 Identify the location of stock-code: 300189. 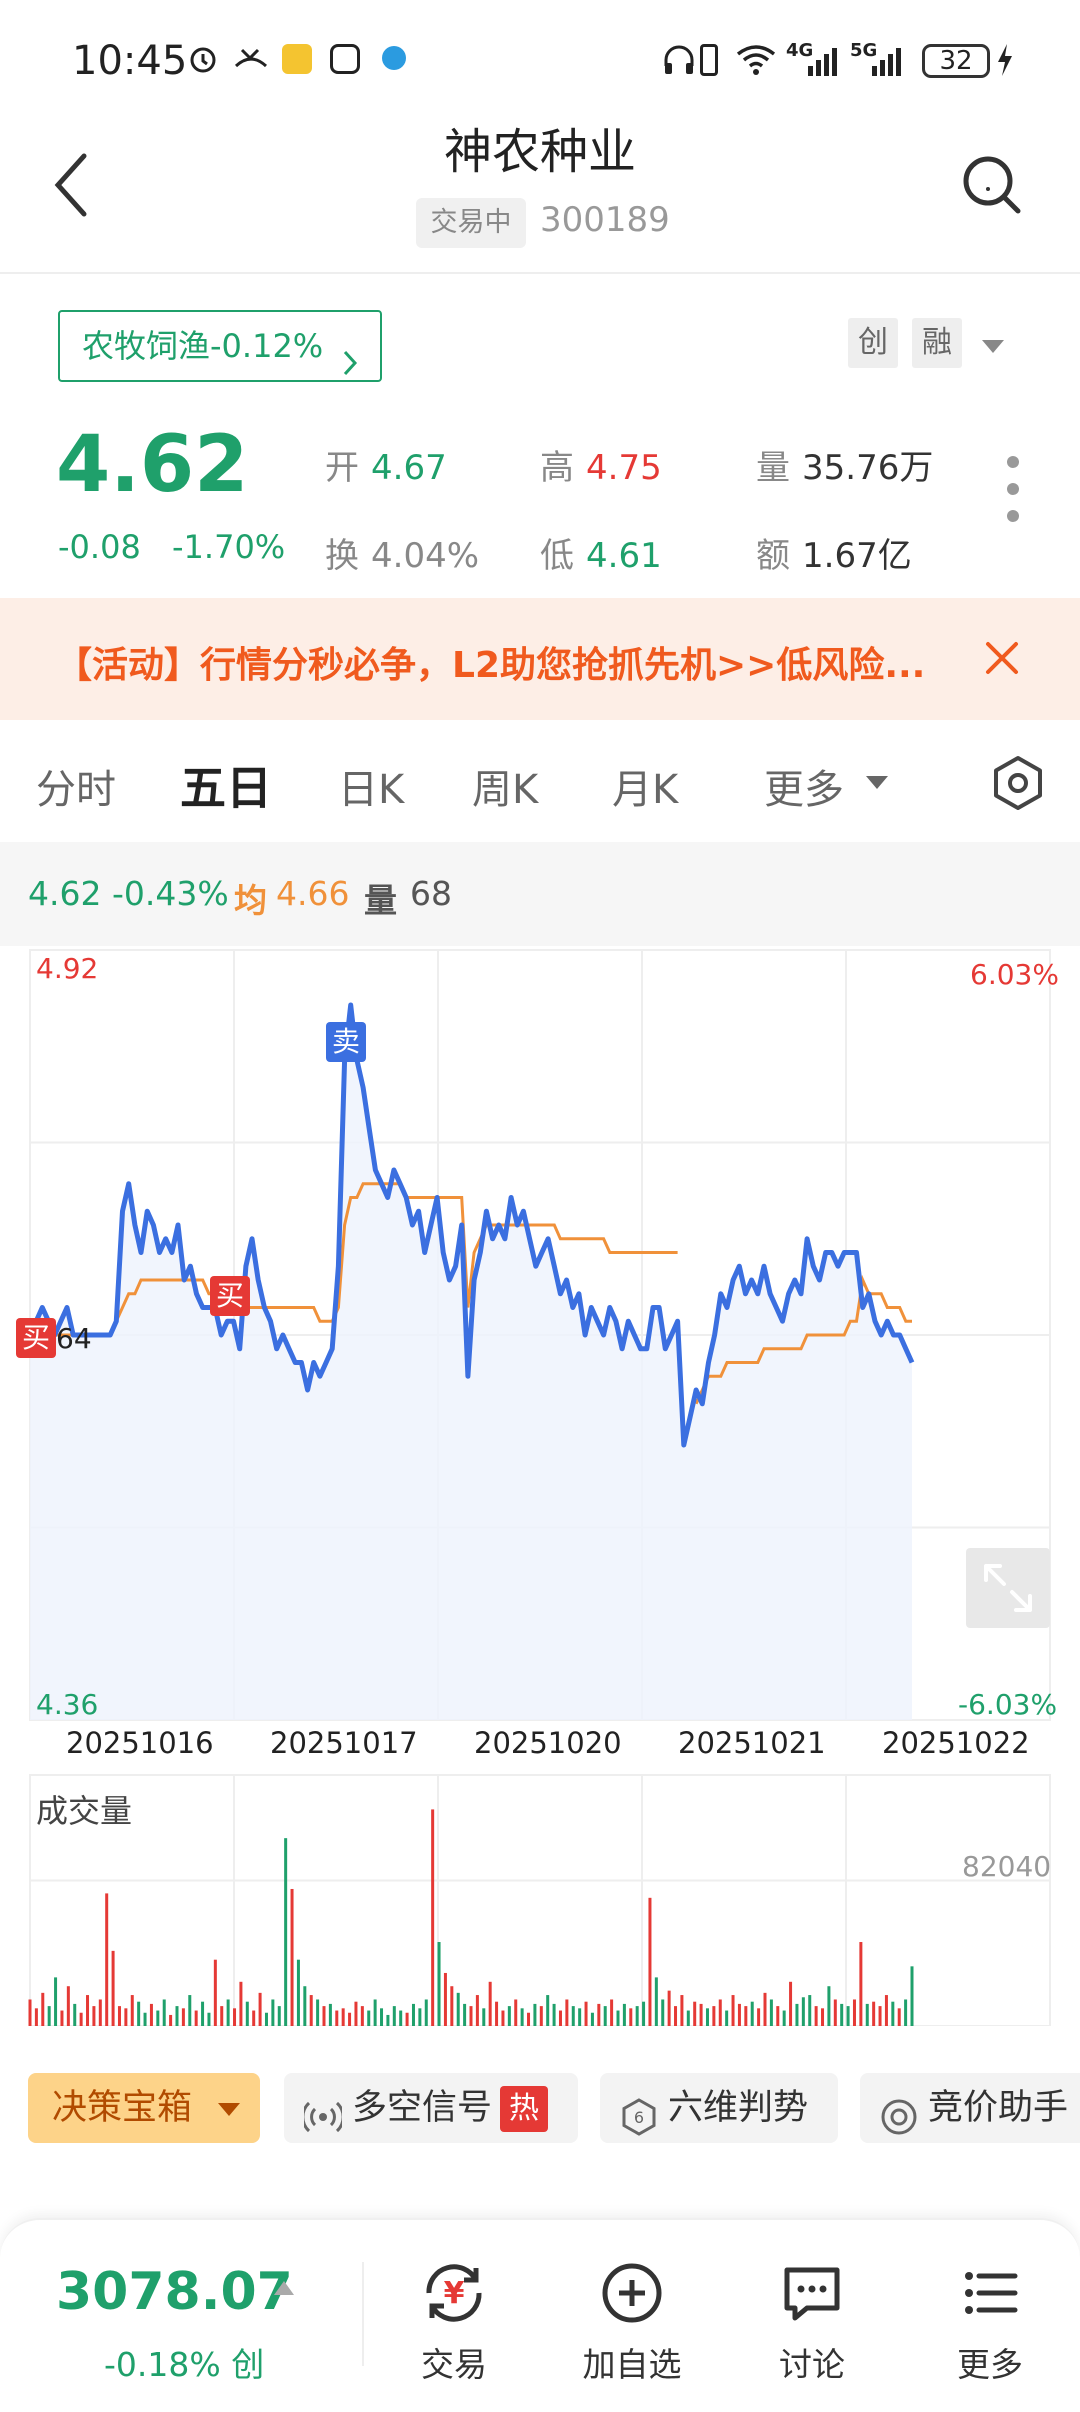
(605, 220).